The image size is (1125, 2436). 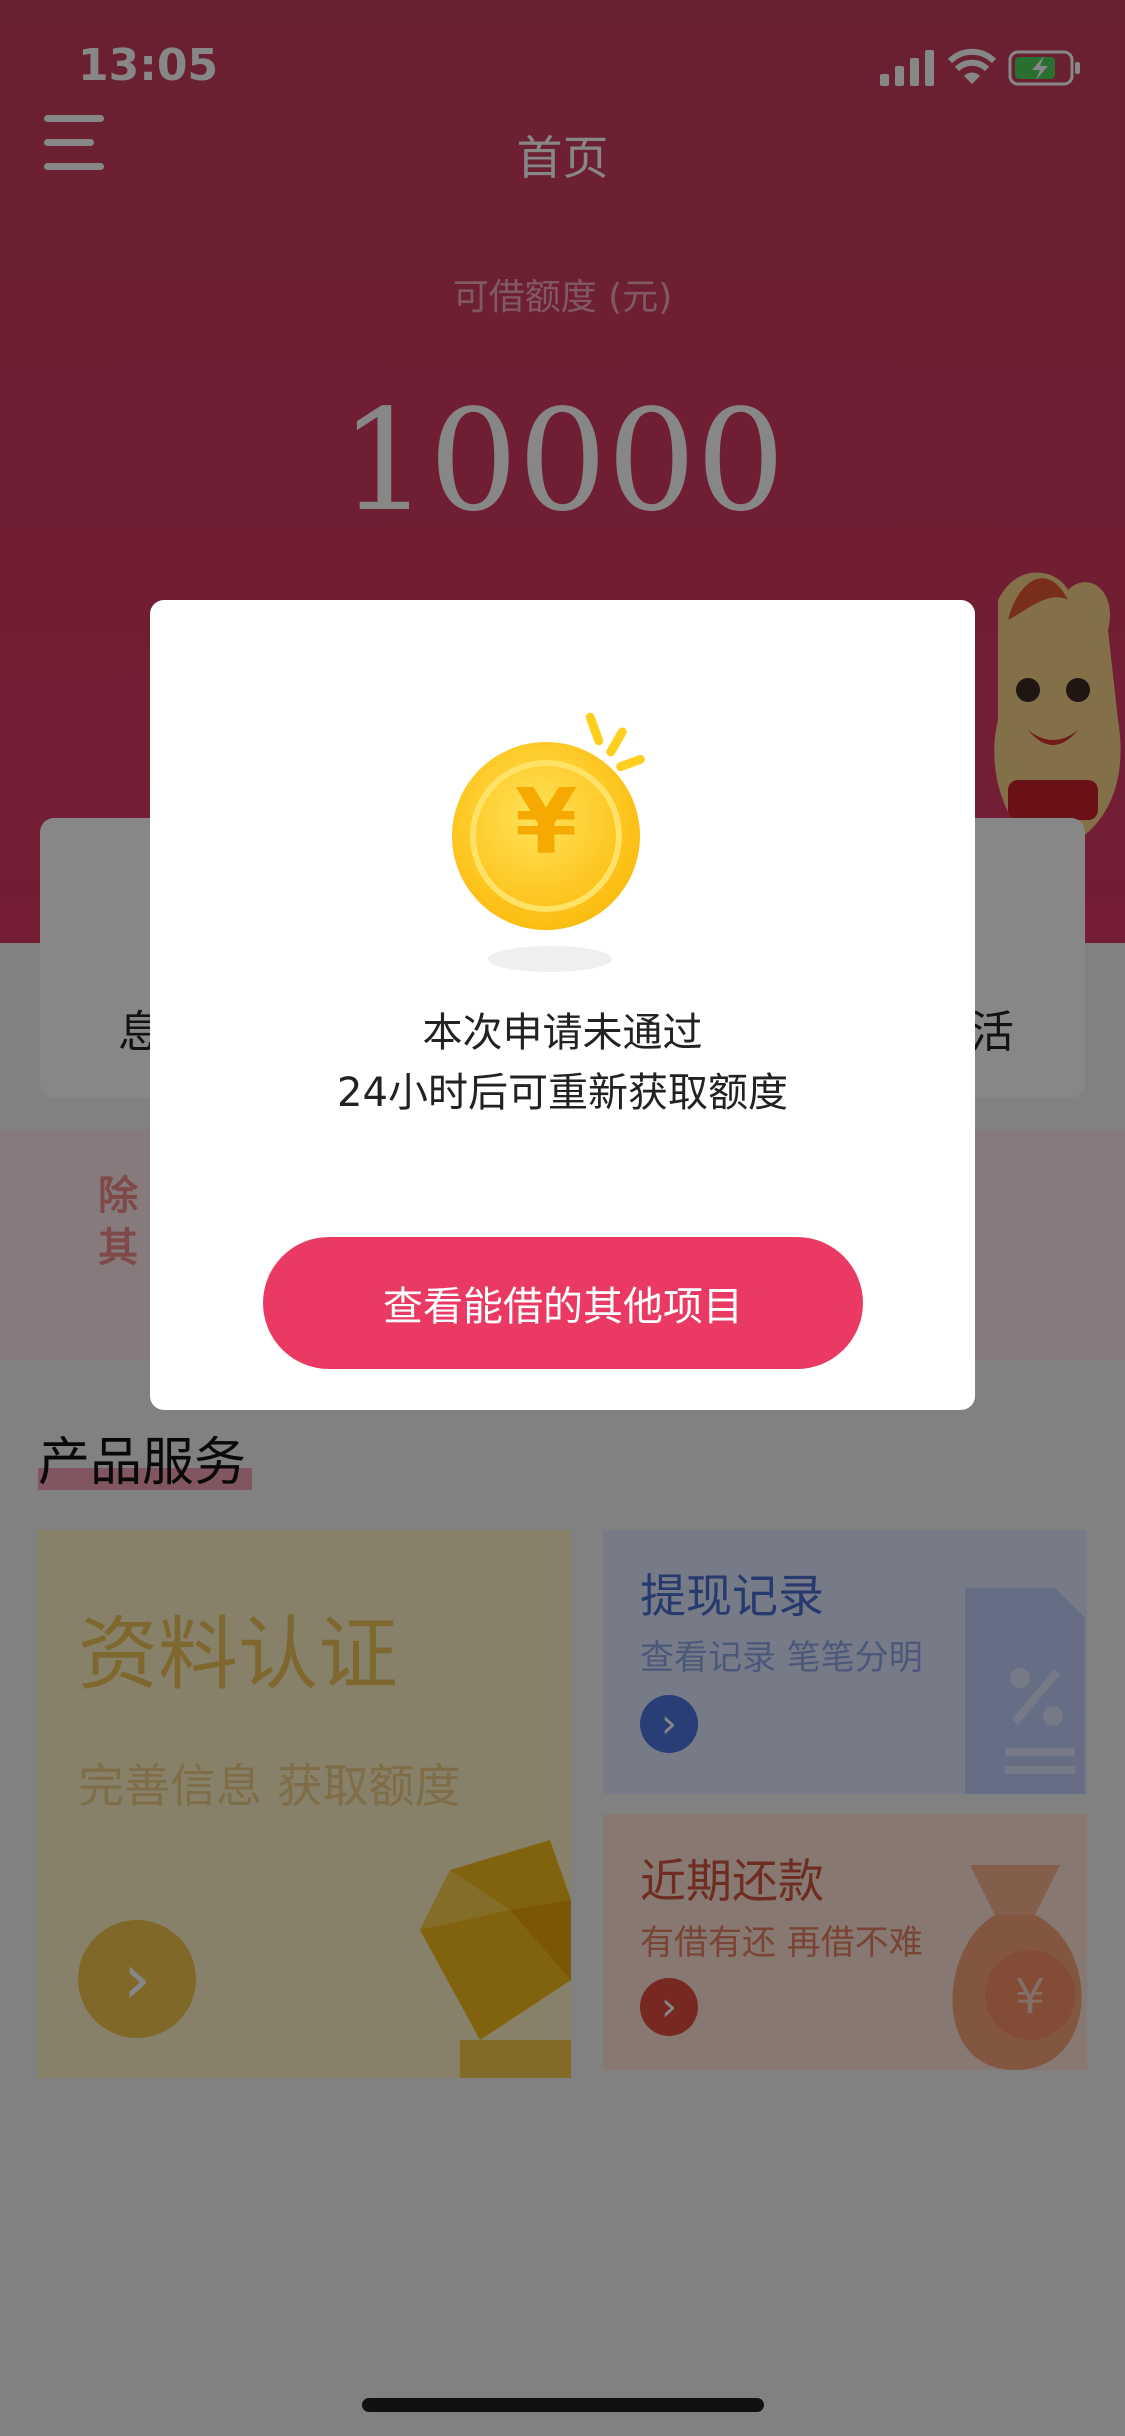 What do you see at coordinates (562, 1093) in the screenshot?
I see `dialog-message-line2: 24小时后可重新获取额度` at bounding box center [562, 1093].